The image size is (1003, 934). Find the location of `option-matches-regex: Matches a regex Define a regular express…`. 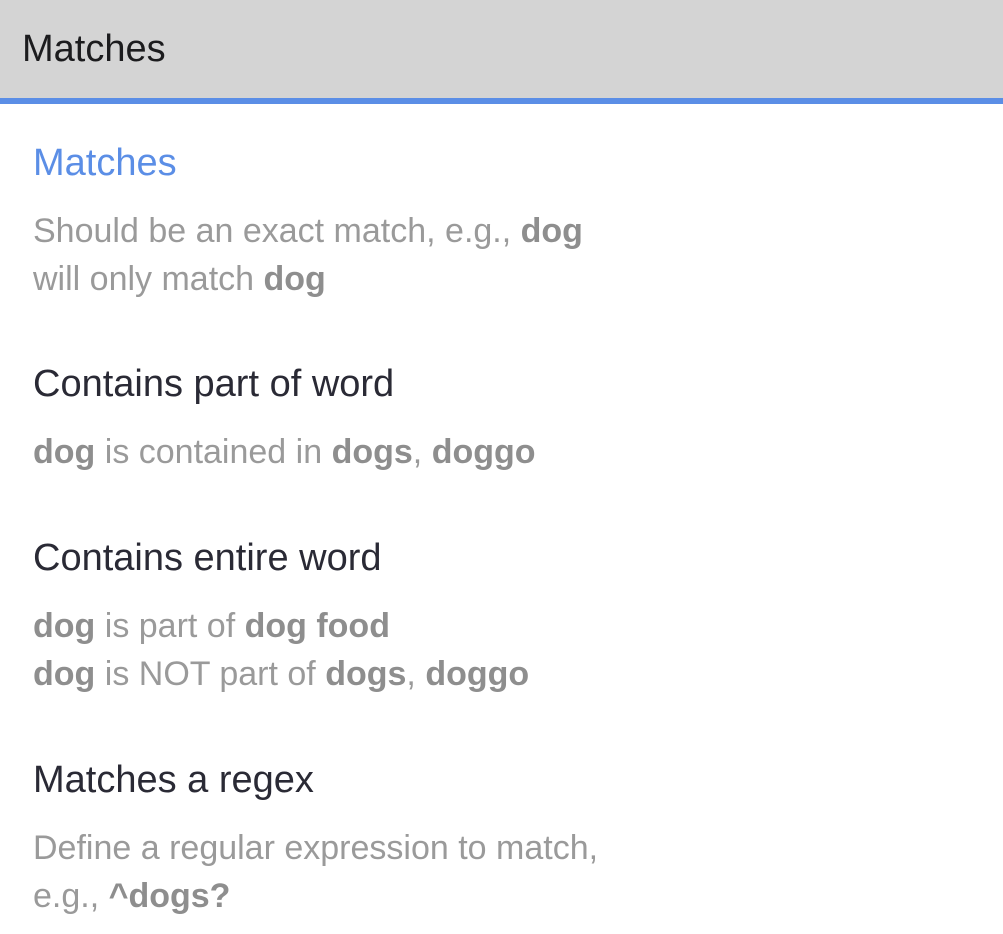

option-matches-regex: Matches a regex Define a regular express… is located at coordinates (315, 839).